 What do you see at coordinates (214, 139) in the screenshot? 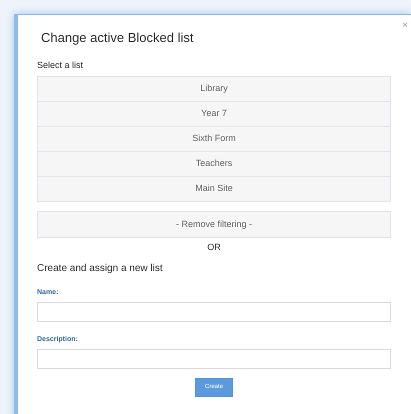
I see `list-option: Sixth Form` at bounding box center [214, 139].